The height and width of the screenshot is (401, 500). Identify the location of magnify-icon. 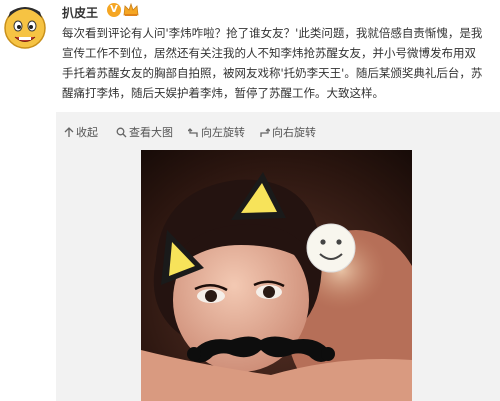
(121, 132).